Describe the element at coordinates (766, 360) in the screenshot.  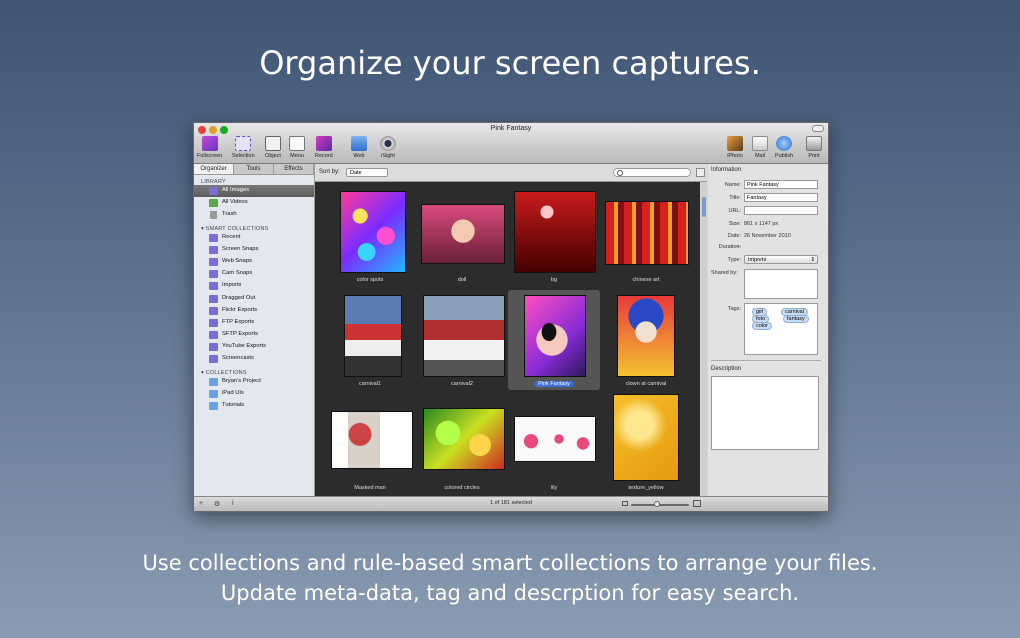
I see `divider` at that location.